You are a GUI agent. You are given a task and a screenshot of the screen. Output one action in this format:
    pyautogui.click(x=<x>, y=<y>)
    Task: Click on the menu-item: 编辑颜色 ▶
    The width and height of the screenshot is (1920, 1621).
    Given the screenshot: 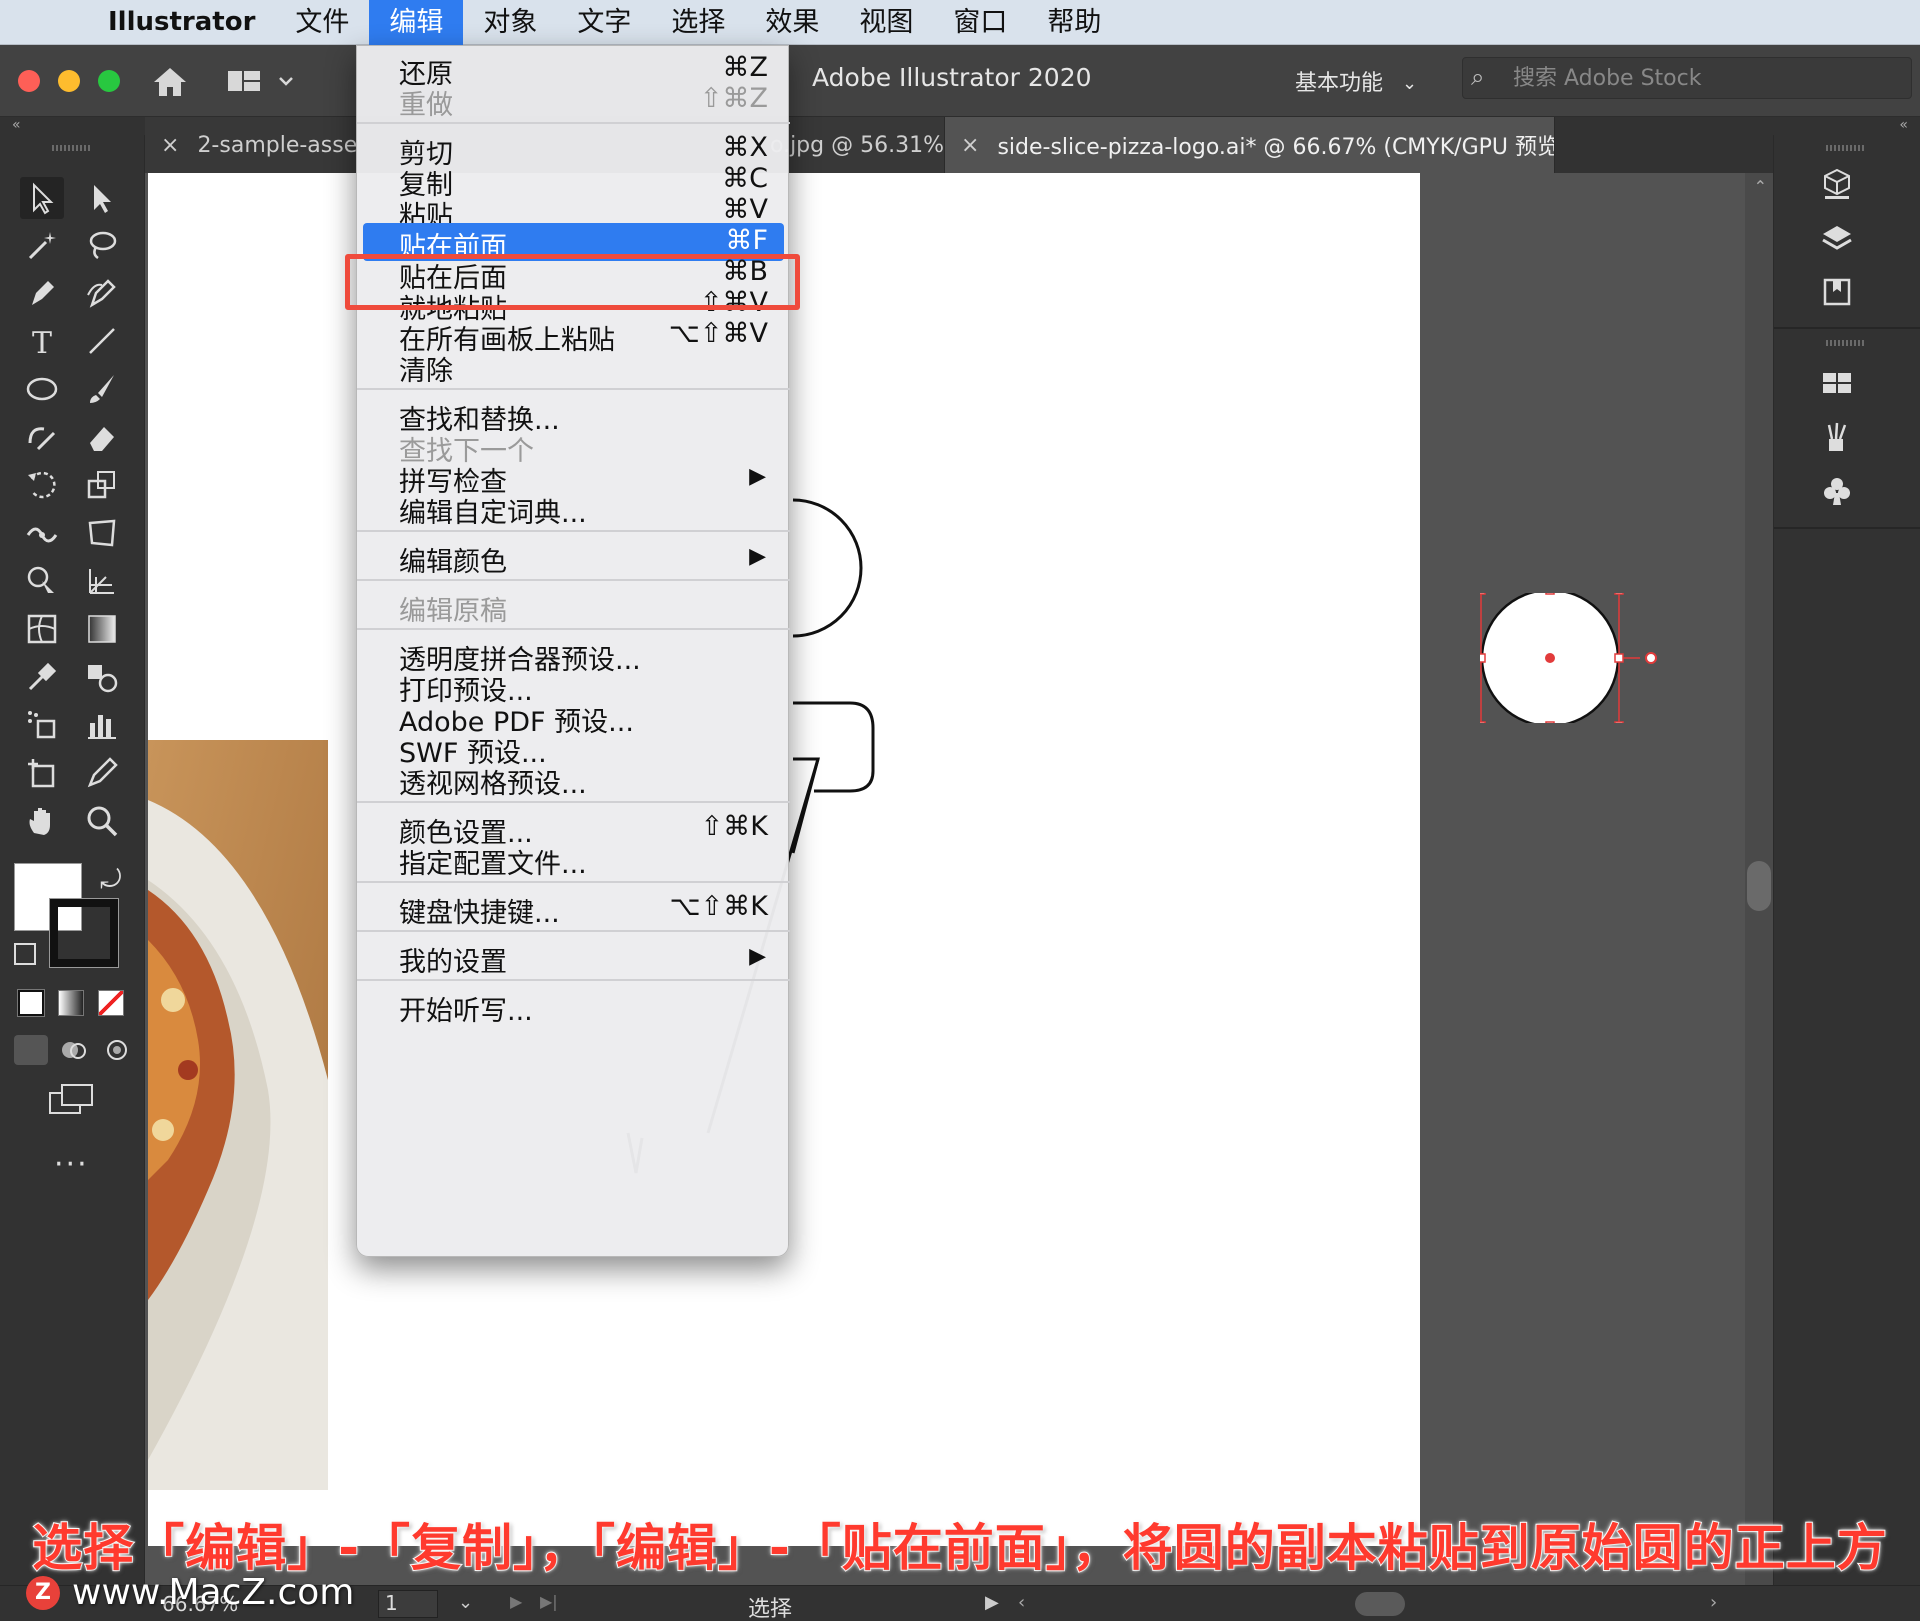 What is the action you would take?
    pyautogui.click(x=573, y=558)
    